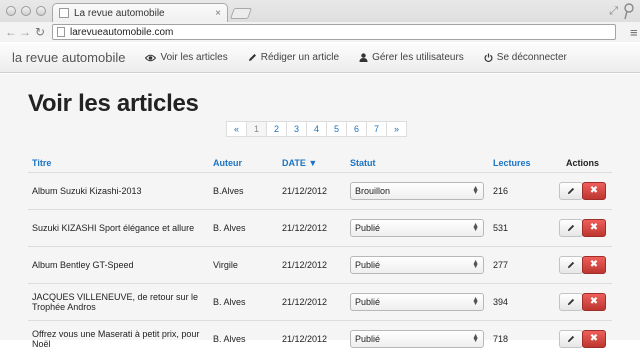 This screenshot has height=357, width=640. What do you see at coordinates (613, 11) in the screenshot?
I see `fullscreen-icon: ⤢` at bounding box center [613, 11].